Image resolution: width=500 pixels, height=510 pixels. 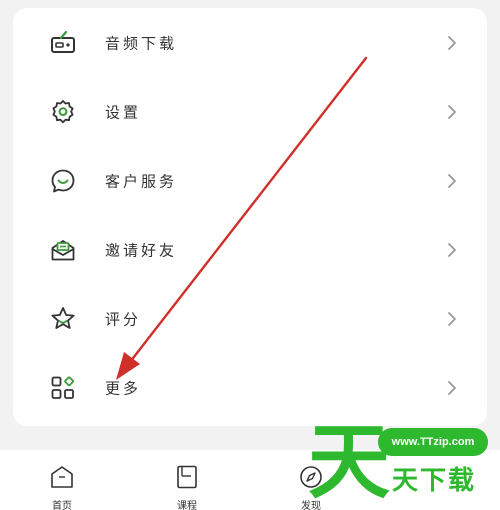 I want to click on menu-item-label: 邀请好友, so click(x=141, y=250).